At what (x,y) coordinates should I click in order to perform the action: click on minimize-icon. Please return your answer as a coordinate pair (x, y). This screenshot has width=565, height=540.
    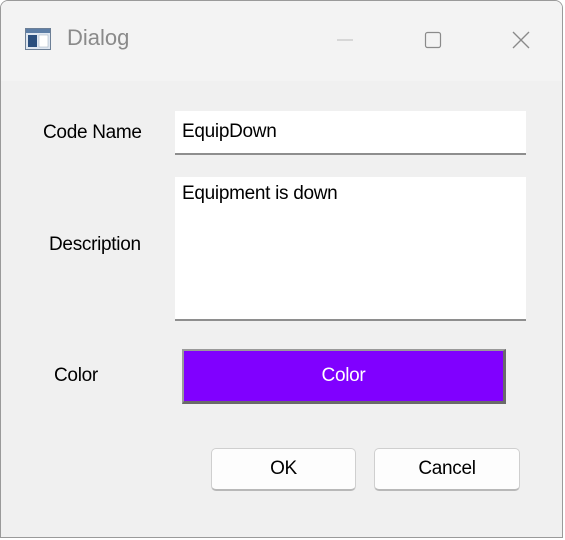
    Looking at the image, I should click on (345, 40).